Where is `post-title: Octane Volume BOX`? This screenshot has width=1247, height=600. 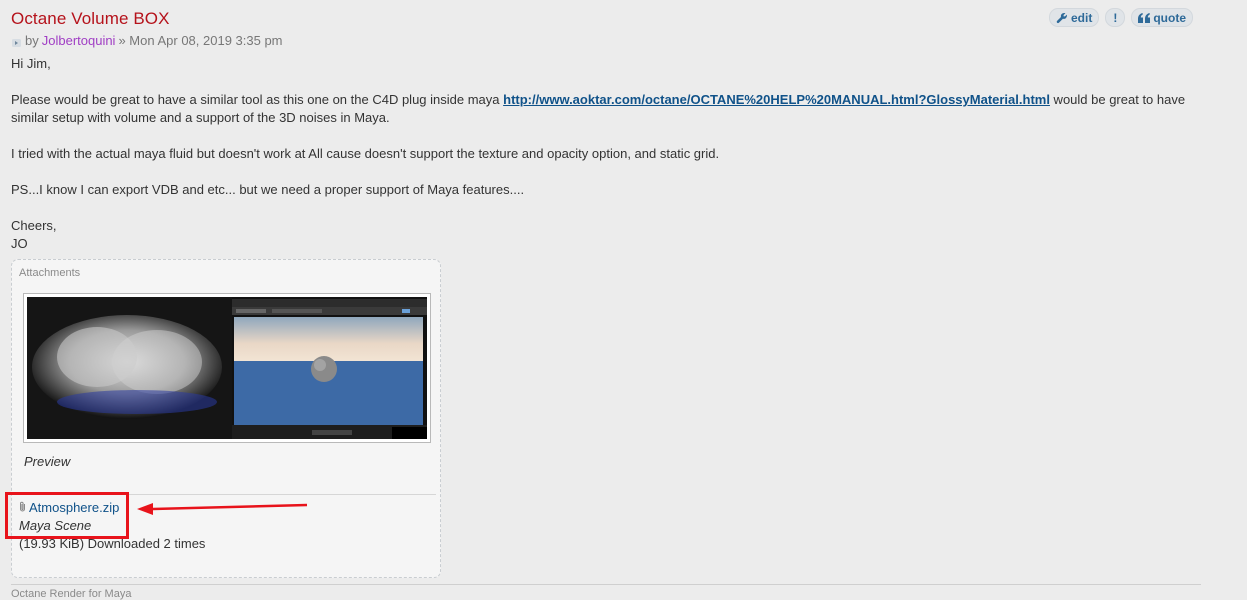 post-title: Octane Volume BOX is located at coordinates (90, 19).